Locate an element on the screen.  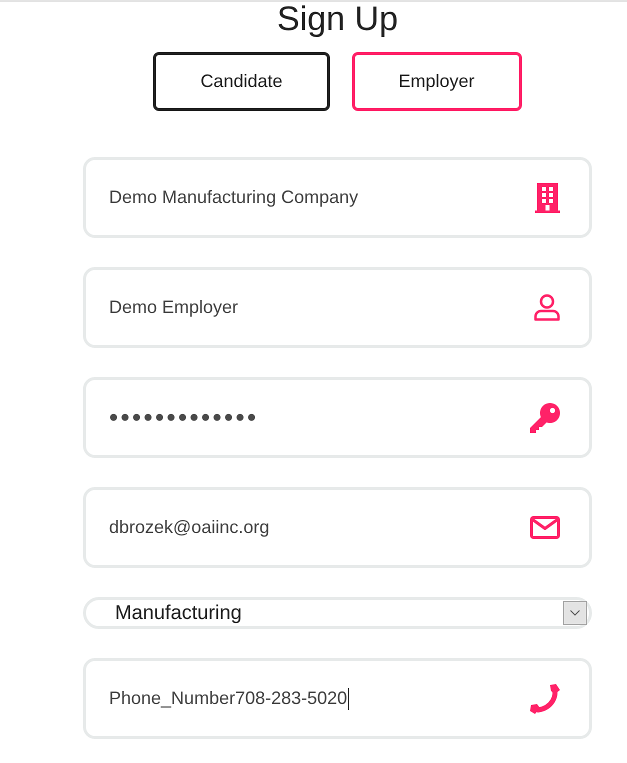
account-type-button: Candidate is located at coordinates (241, 81).